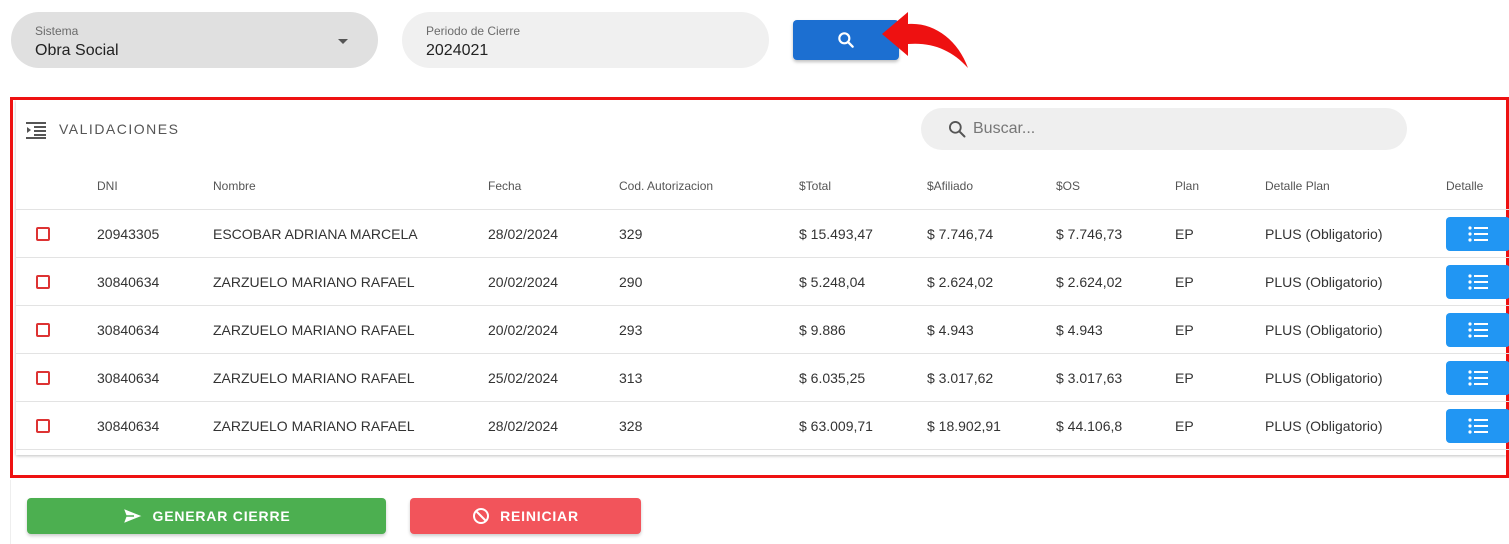 This screenshot has height=544, width=1509. I want to click on cell-afiliado: $ 2.624,02, so click(960, 282).